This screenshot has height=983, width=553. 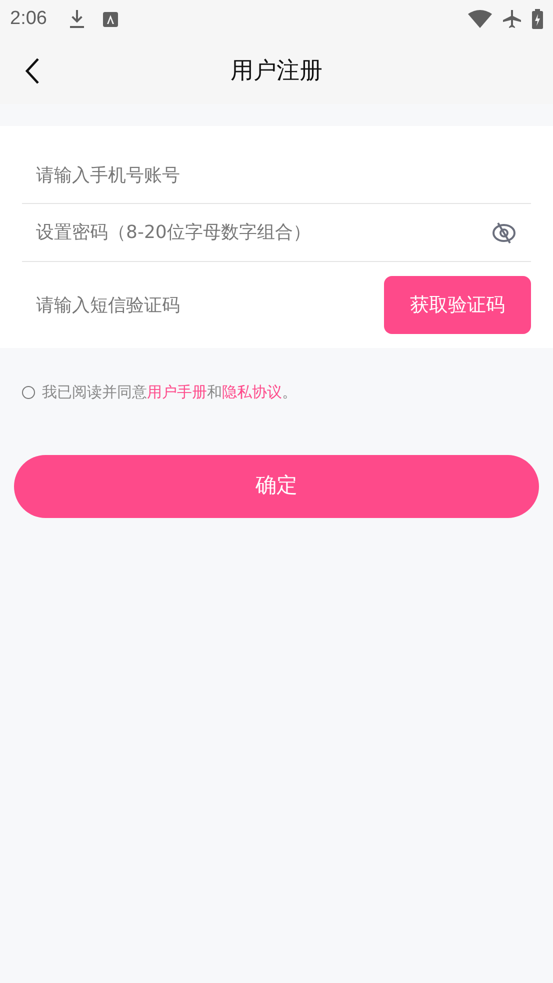 What do you see at coordinates (457, 305) in the screenshot?
I see `get-code-button: 获取验证码` at bounding box center [457, 305].